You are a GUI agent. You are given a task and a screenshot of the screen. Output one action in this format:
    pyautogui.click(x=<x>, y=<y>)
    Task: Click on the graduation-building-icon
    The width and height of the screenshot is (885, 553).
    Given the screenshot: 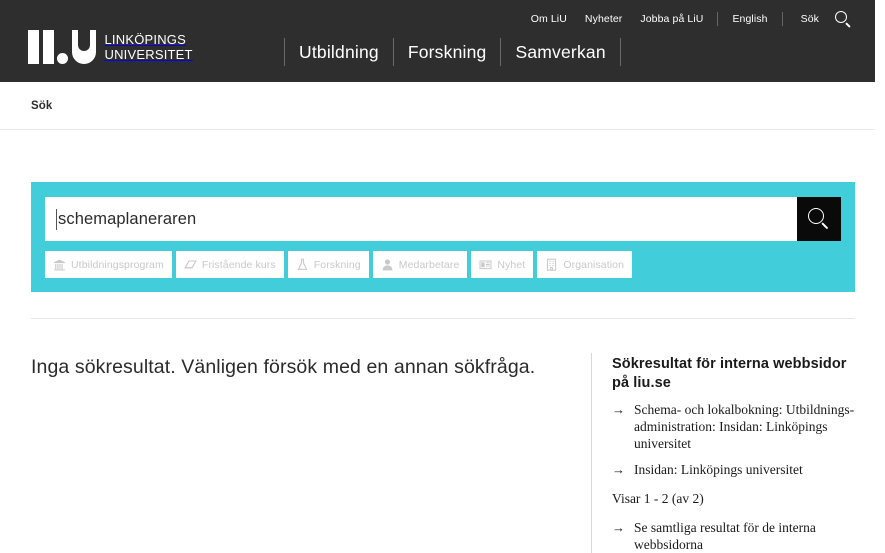 What is the action you would take?
    pyautogui.click(x=59, y=264)
    